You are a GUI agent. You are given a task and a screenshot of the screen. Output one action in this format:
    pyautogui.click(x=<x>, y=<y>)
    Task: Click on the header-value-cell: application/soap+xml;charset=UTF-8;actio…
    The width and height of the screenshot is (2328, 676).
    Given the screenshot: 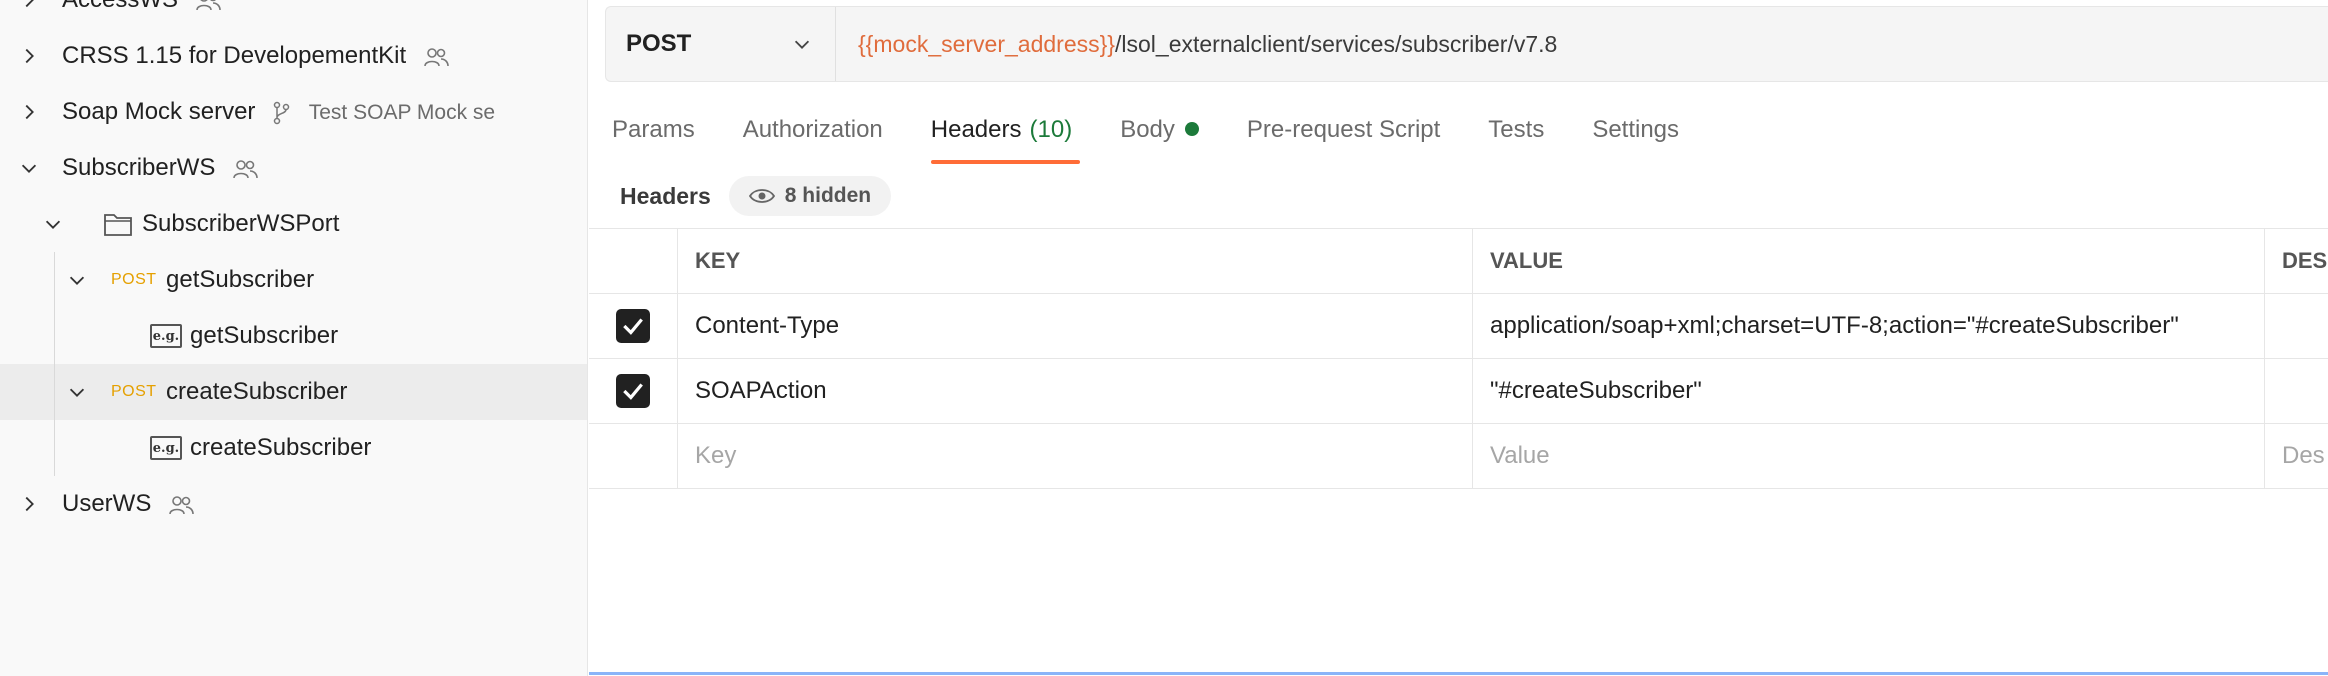 What is the action you would take?
    pyautogui.click(x=1869, y=326)
    